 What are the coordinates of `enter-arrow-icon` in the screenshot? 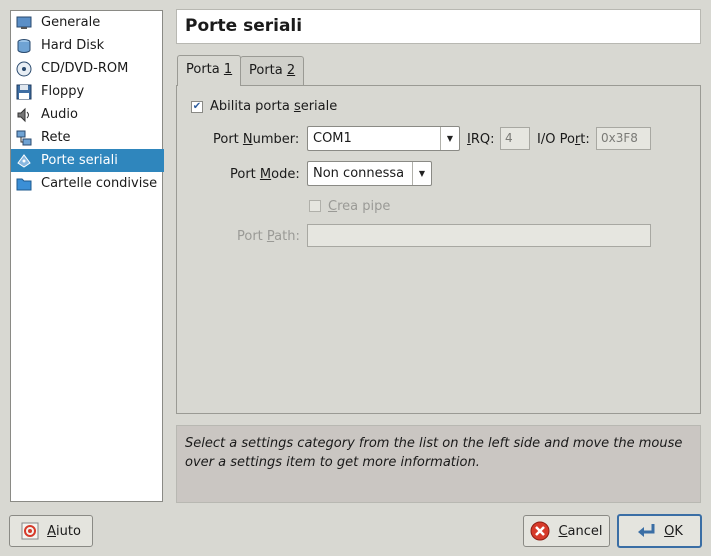 It's located at (646, 531).